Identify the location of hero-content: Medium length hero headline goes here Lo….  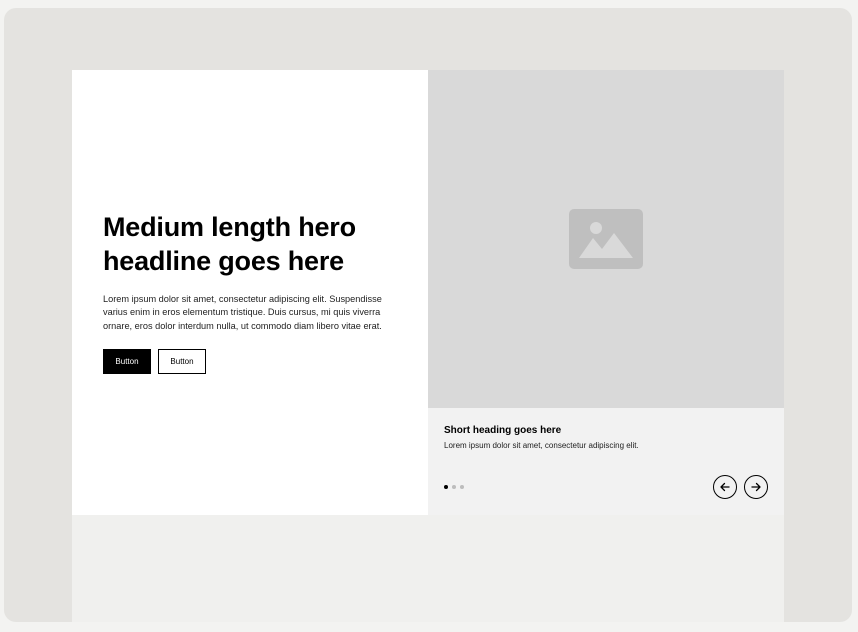
(253, 292).